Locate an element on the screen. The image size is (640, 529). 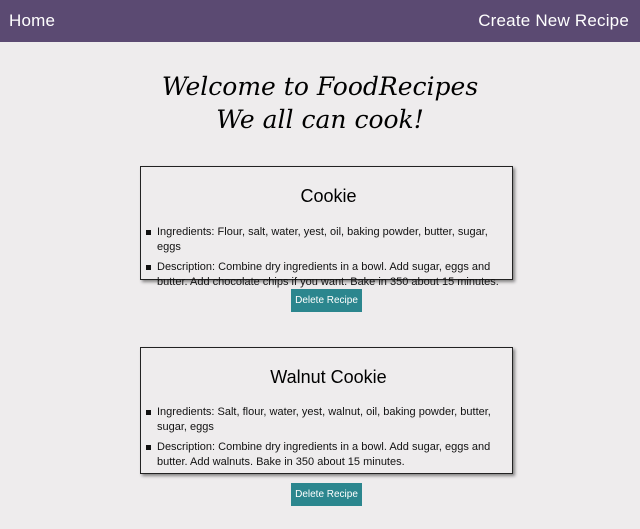
recipe-title: Cookie is located at coordinates (328, 196).